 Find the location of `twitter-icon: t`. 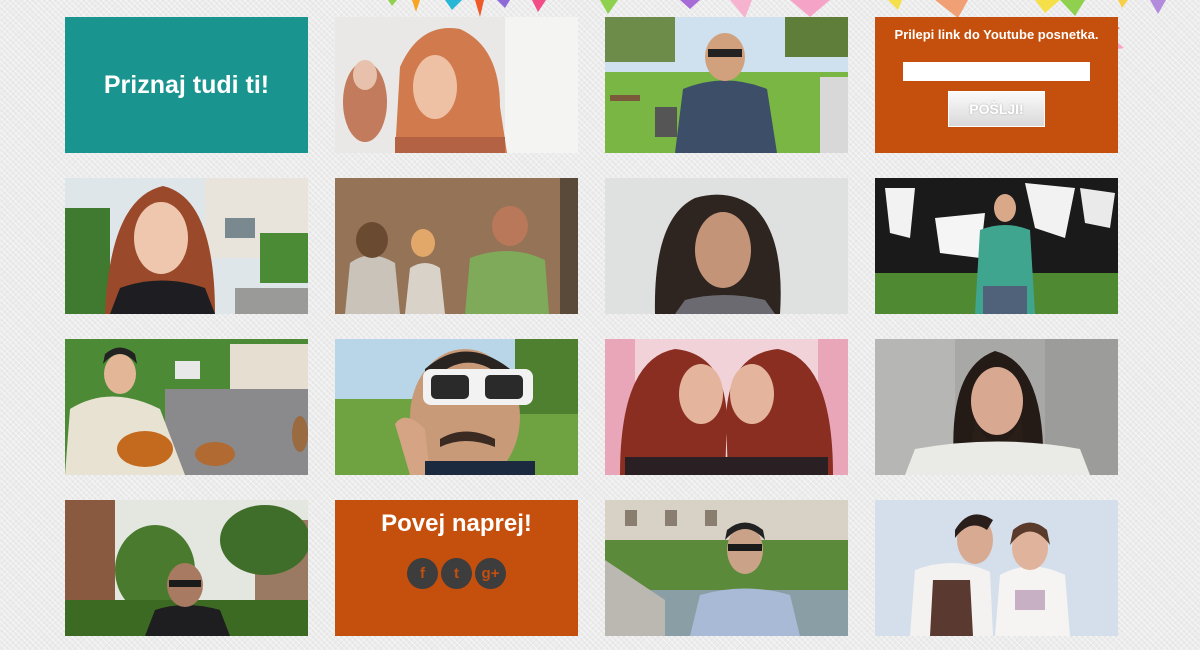

twitter-icon: t is located at coordinates (456, 573).